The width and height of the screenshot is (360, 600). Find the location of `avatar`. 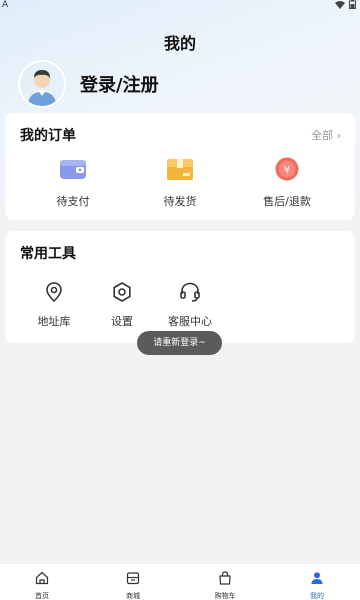

avatar is located at coordinates (42, 84).